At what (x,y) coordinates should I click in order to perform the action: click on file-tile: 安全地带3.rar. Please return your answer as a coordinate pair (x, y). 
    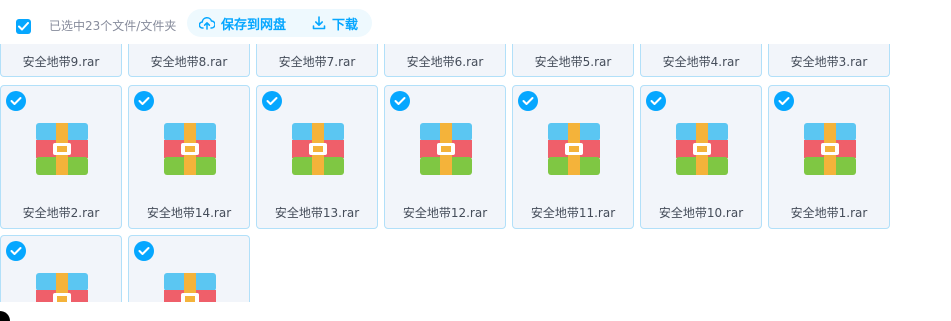
    Looking at the image, I should click on (829, 60).